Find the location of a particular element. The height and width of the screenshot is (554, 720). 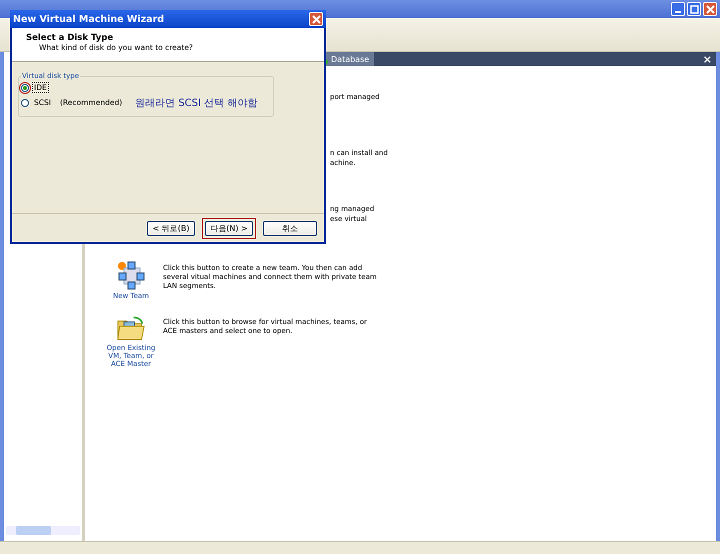

annotation-text: 원래라면 SCSI 선택 해야함 is located at coordinates (196, 103).